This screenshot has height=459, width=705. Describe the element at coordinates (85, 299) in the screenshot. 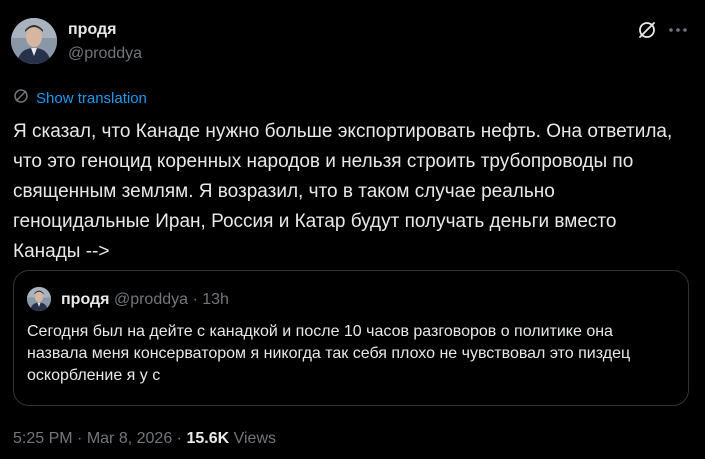

I see `quoted-display-name: продя` at that location.